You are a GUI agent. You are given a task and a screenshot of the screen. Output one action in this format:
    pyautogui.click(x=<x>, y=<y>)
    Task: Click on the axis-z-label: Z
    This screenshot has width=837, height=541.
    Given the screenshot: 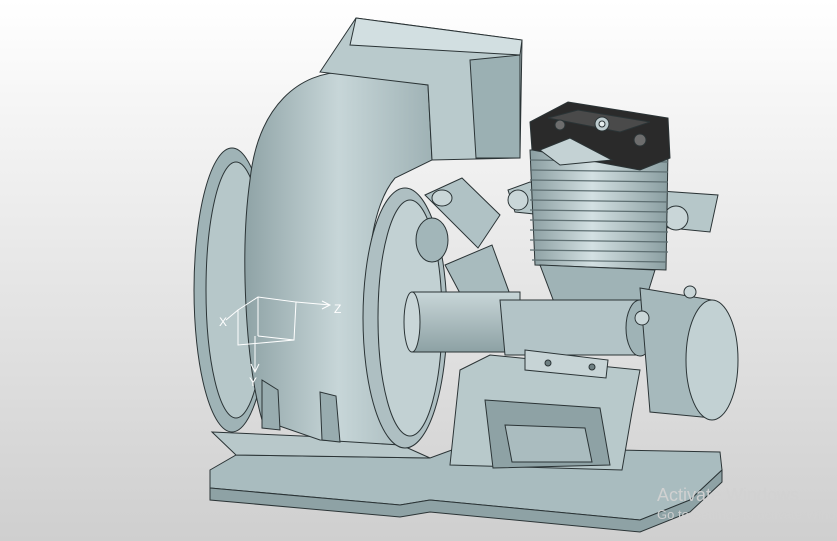 What is the action you would take?
    pyautogui.click(x=337, y=309)
    